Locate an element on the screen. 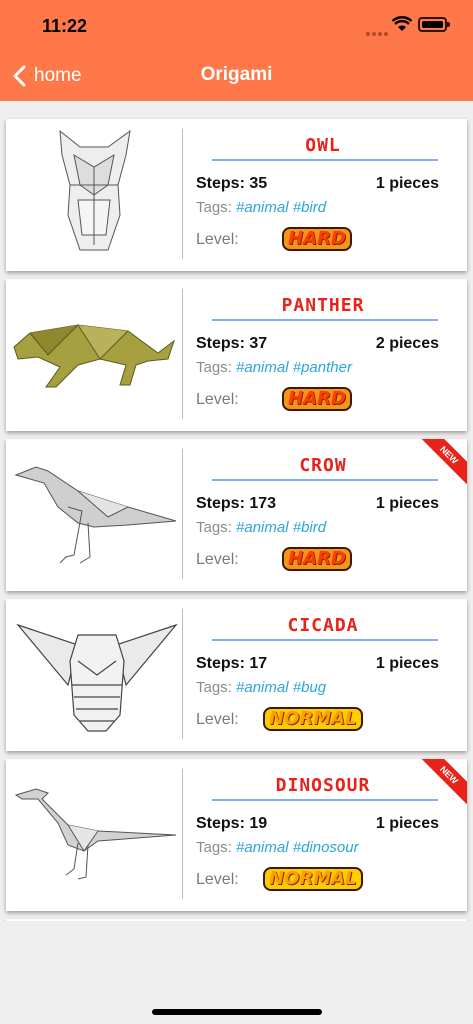 This screenshot has width=473, height=1024. steps-count: Steps: 37 is located at coordinates (232, 343).